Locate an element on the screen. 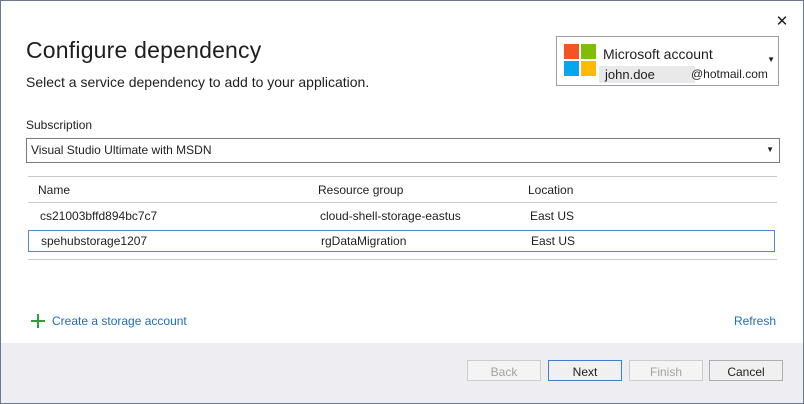  column-header-name: Name is located at coordinates (54, 190).